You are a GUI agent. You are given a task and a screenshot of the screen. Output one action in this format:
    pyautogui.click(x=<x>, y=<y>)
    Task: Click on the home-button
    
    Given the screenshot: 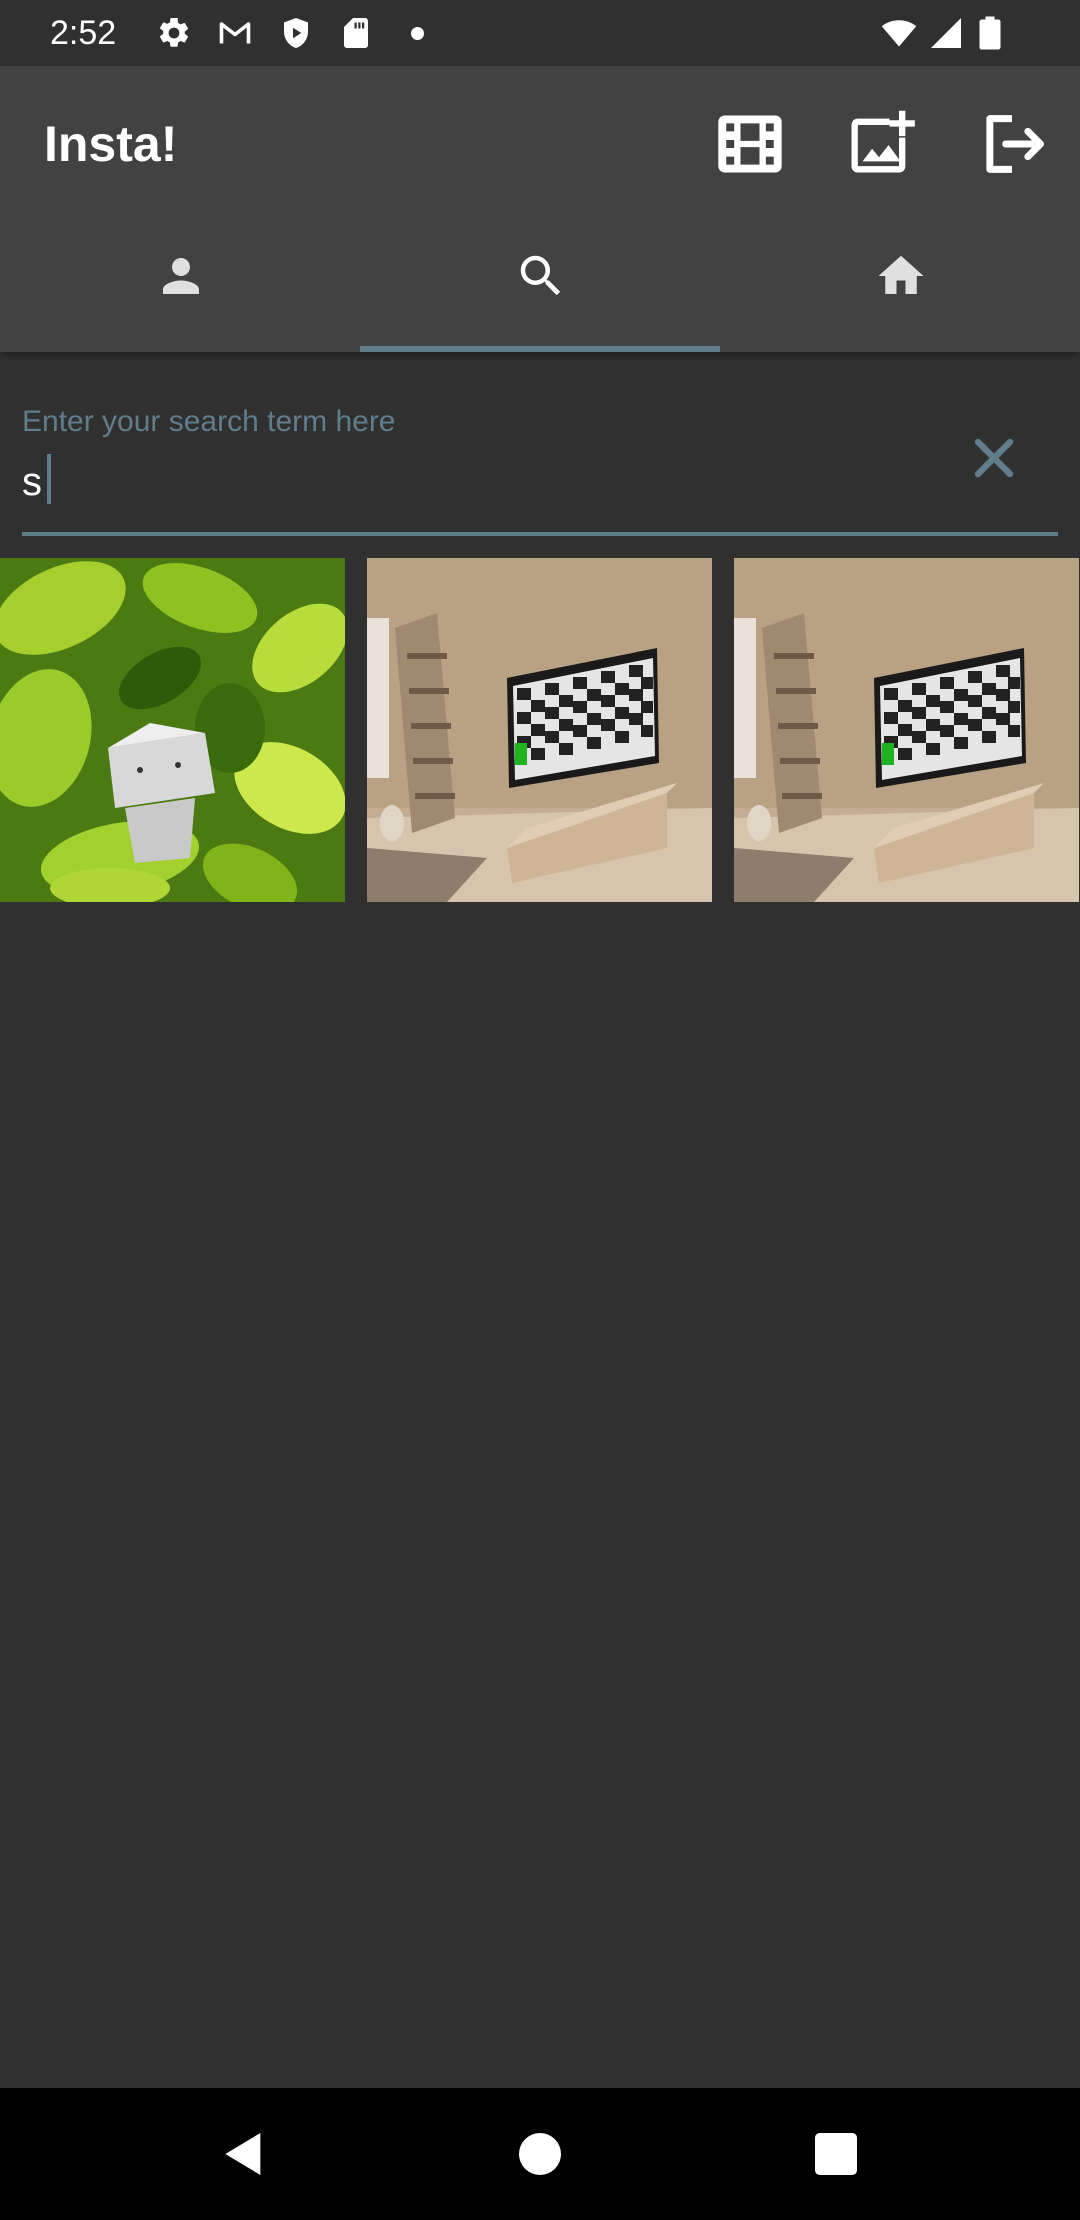 What is the action you would take?
    pyautogui.click(x=540, y=2154)
    